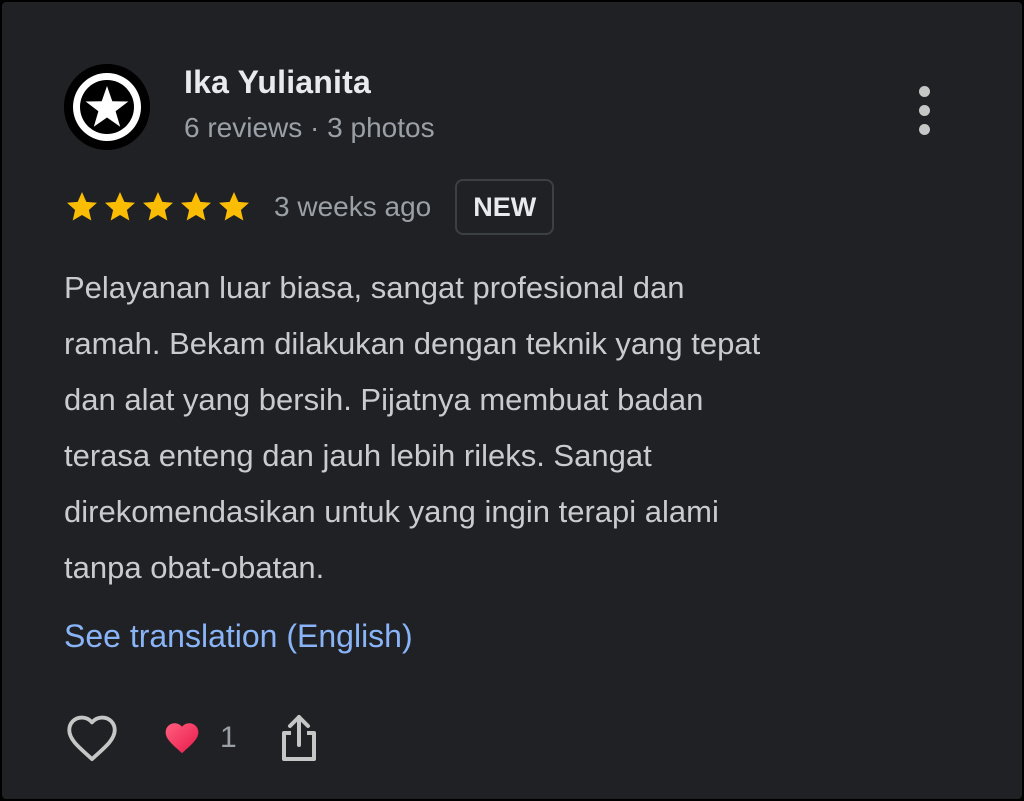  I want to click on like-button, so click(93, 738).